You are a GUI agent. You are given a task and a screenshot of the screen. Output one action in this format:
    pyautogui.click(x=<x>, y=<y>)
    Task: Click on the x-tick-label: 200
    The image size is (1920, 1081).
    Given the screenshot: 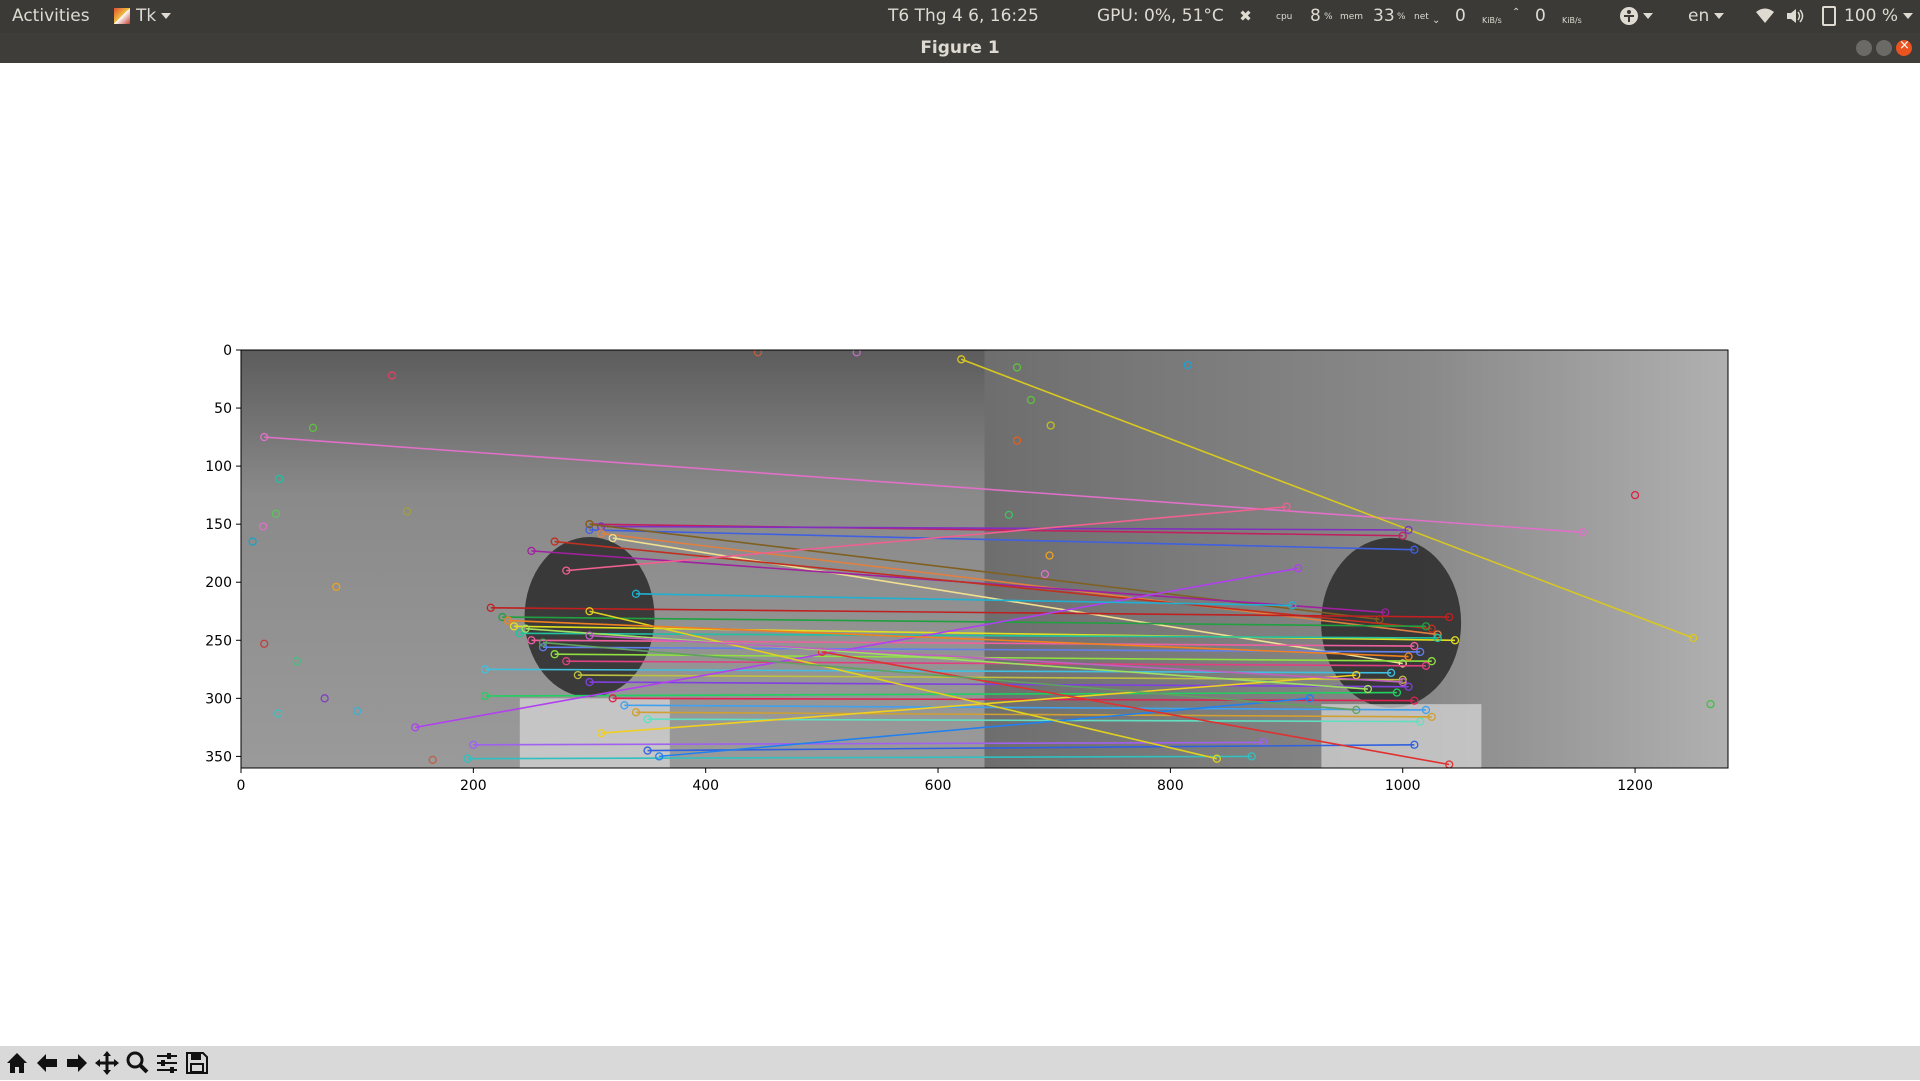 What is the action you would take?
    pyautogui.click(x=473, y=786)
    